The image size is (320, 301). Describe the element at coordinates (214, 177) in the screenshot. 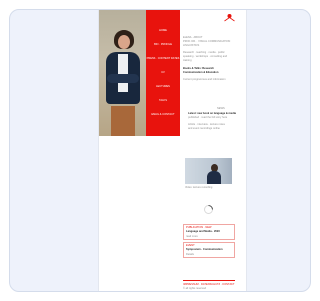

I see `video-person-body` at that location.